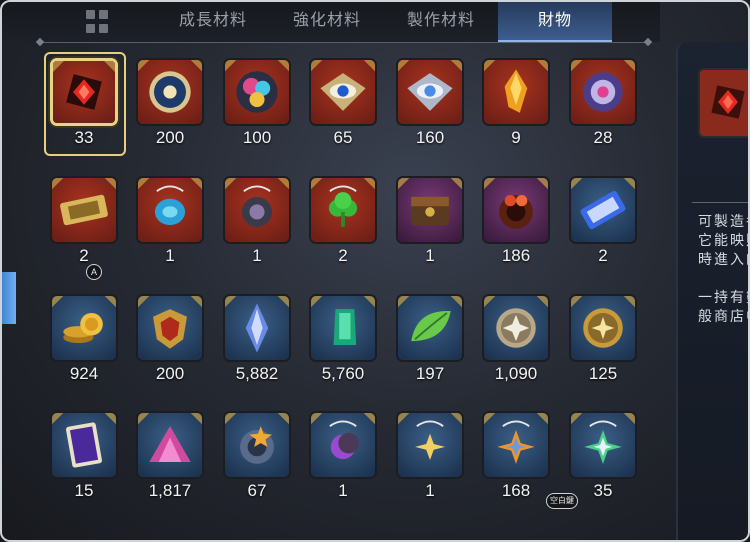 The image size is (750, 542). I want to click on inventory-slot: 5,760, so click(343, 340).